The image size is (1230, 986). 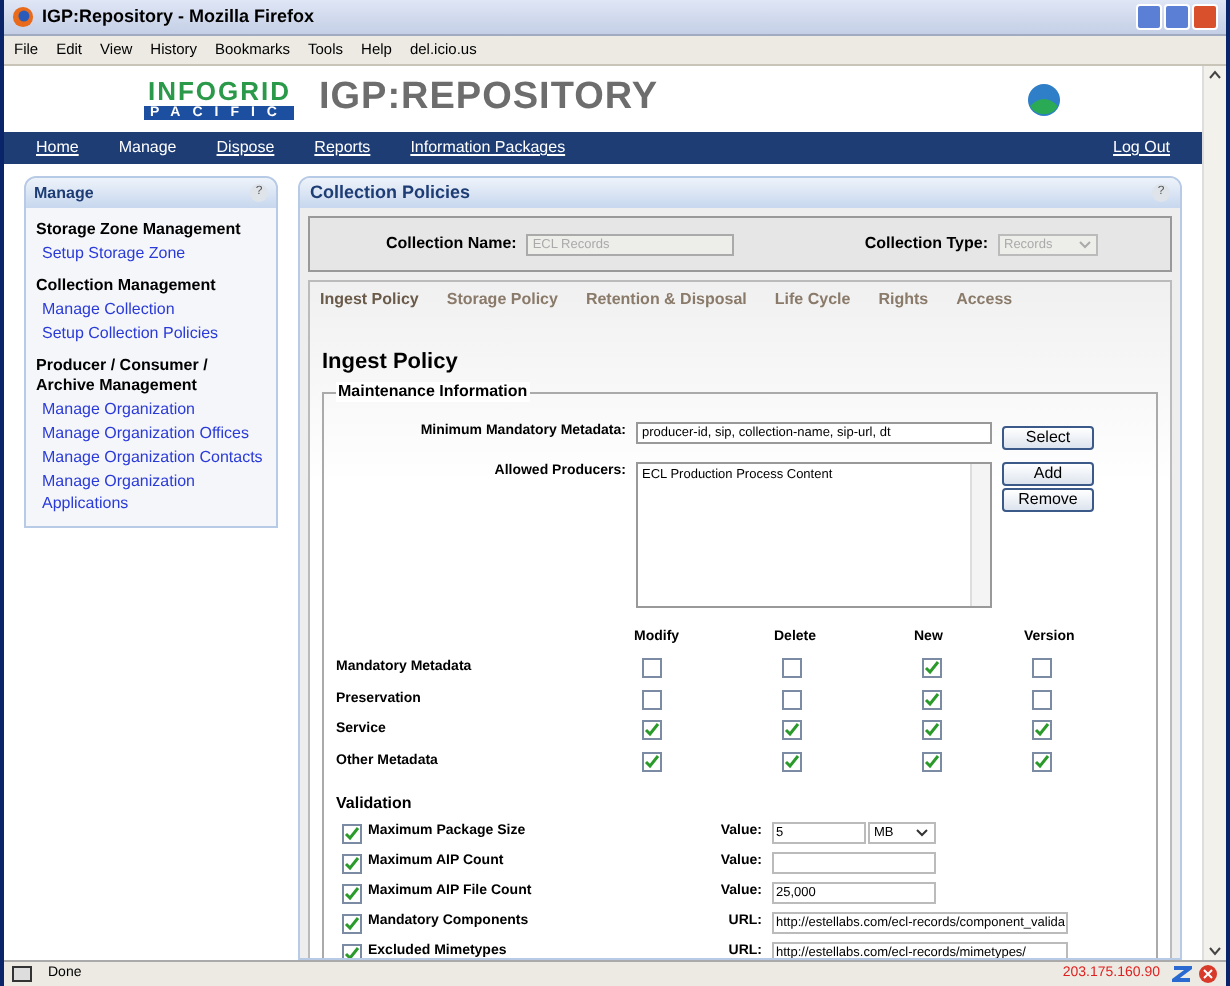 I want to click on fieldset-legend: Maintenance Information, so click(x=433, y=391).